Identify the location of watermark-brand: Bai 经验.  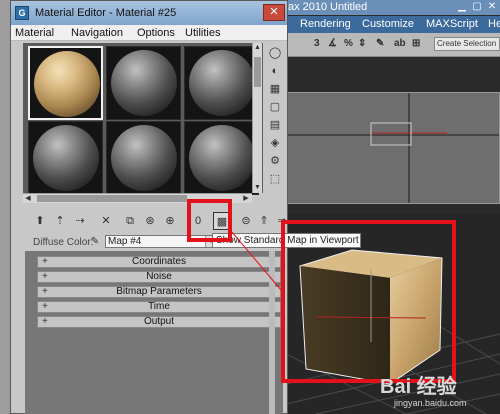
(418, 387).